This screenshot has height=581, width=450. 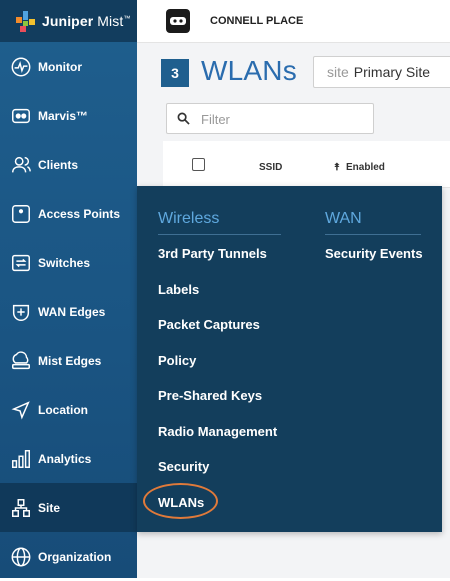 I want to click on sidebar-item-label: Marvis™, so click(x=63, y=115).